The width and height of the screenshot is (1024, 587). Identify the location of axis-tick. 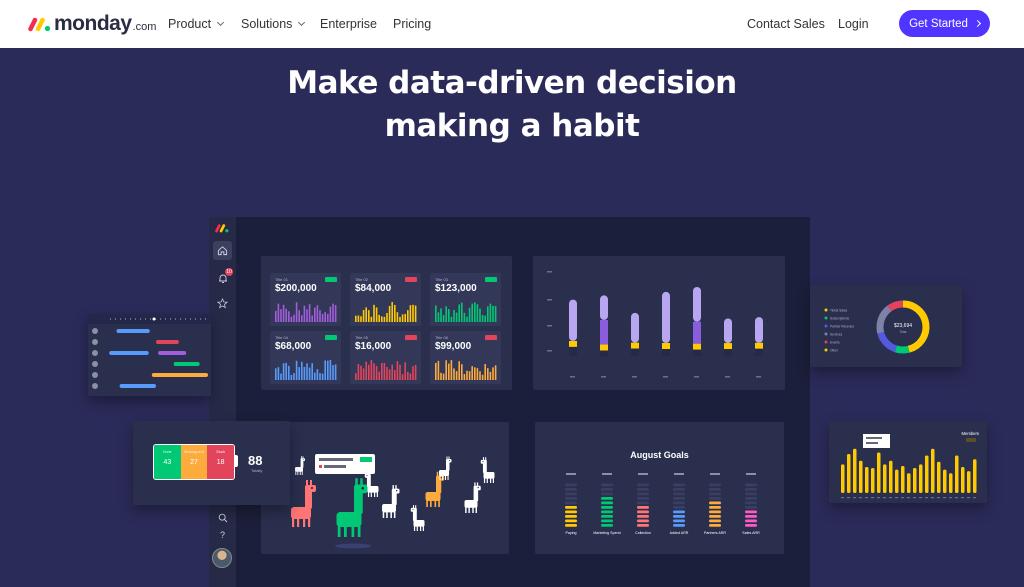
(634, 377).